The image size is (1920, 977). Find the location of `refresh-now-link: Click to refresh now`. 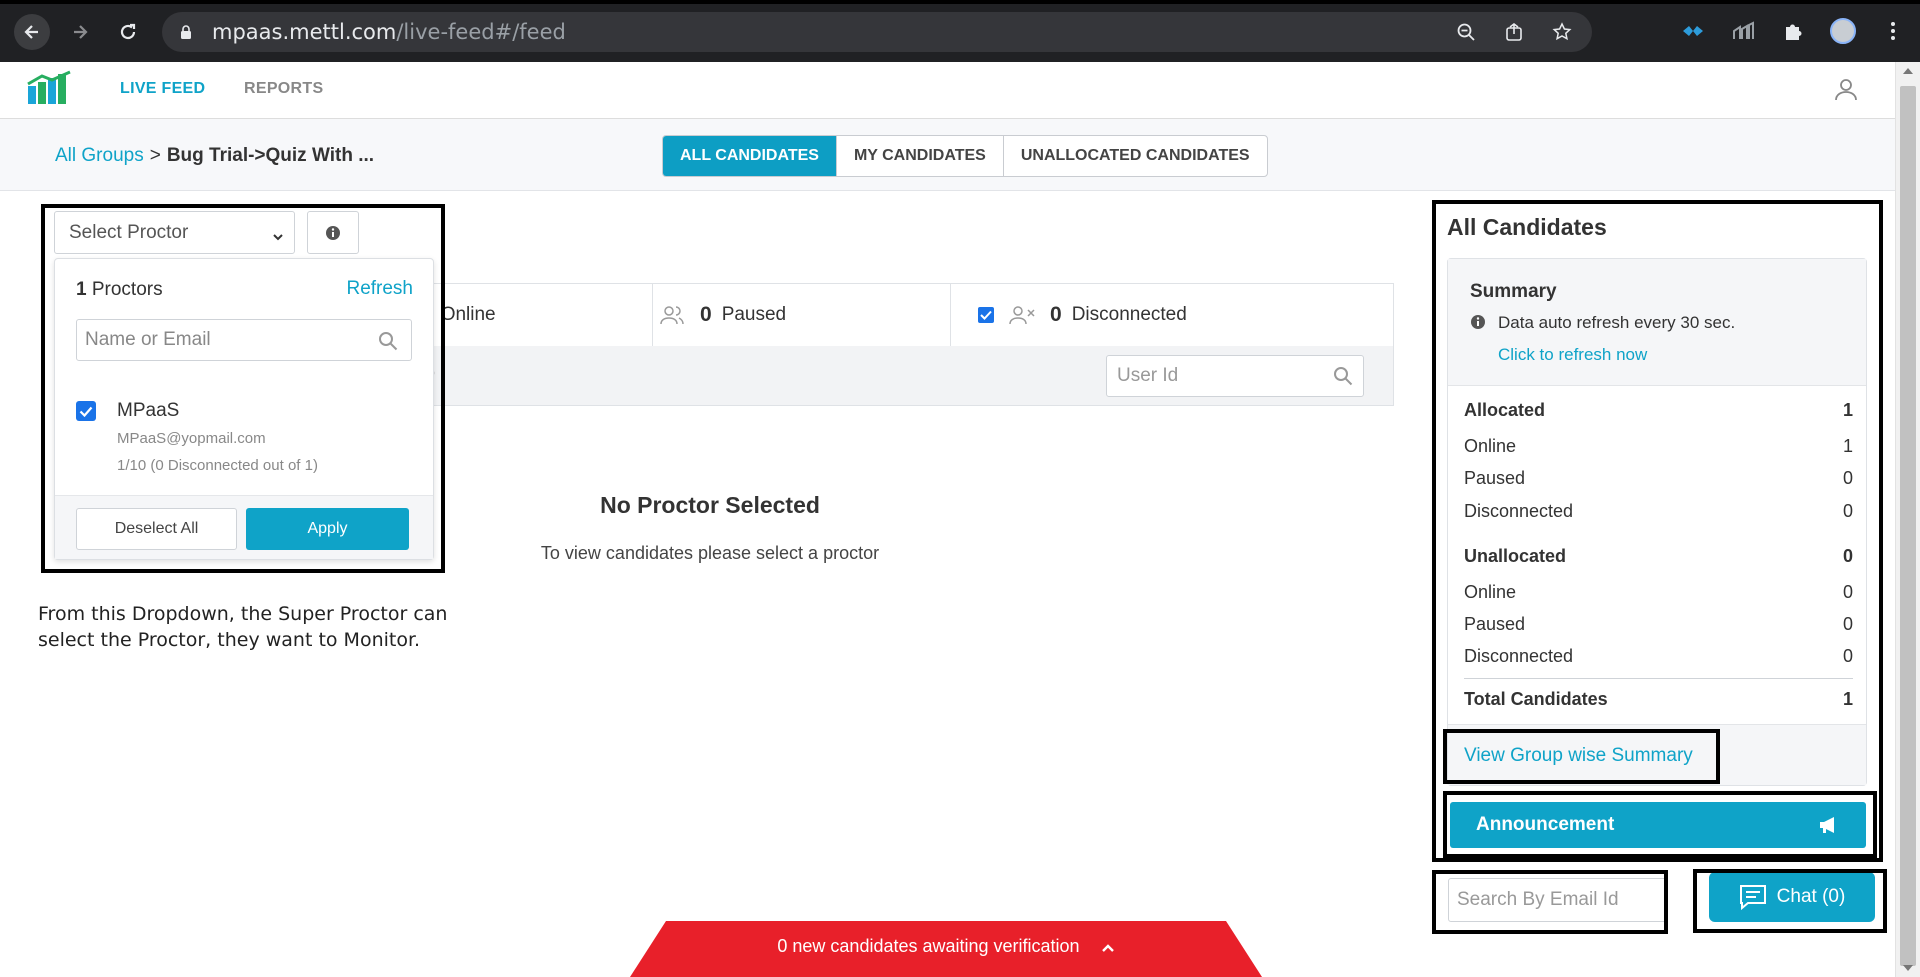

refresh-now-link: Click to refresh now is located at coordinates (1572, 355).